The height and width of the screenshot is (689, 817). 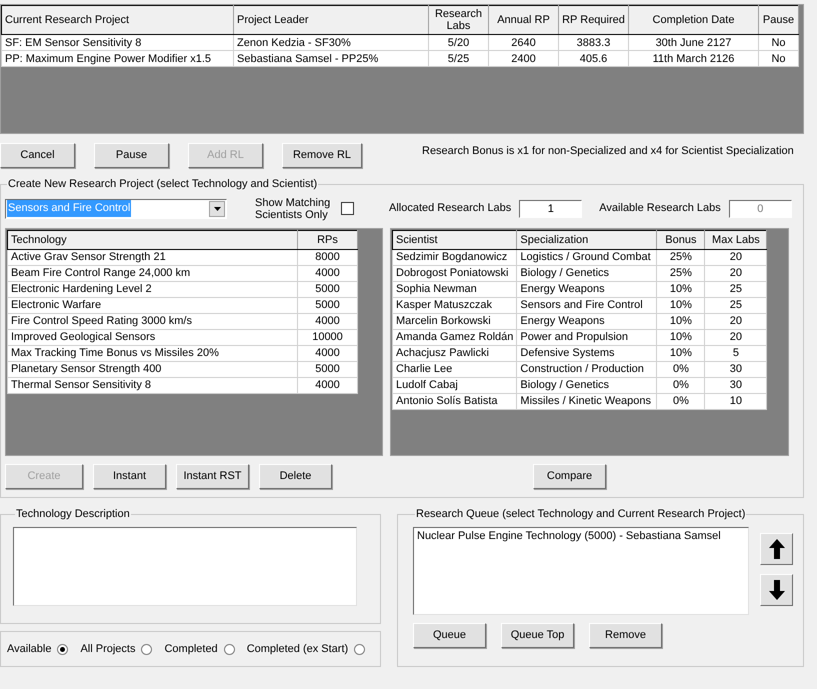 I want to click on table-cell: 2640, so click(x=523, y=42).